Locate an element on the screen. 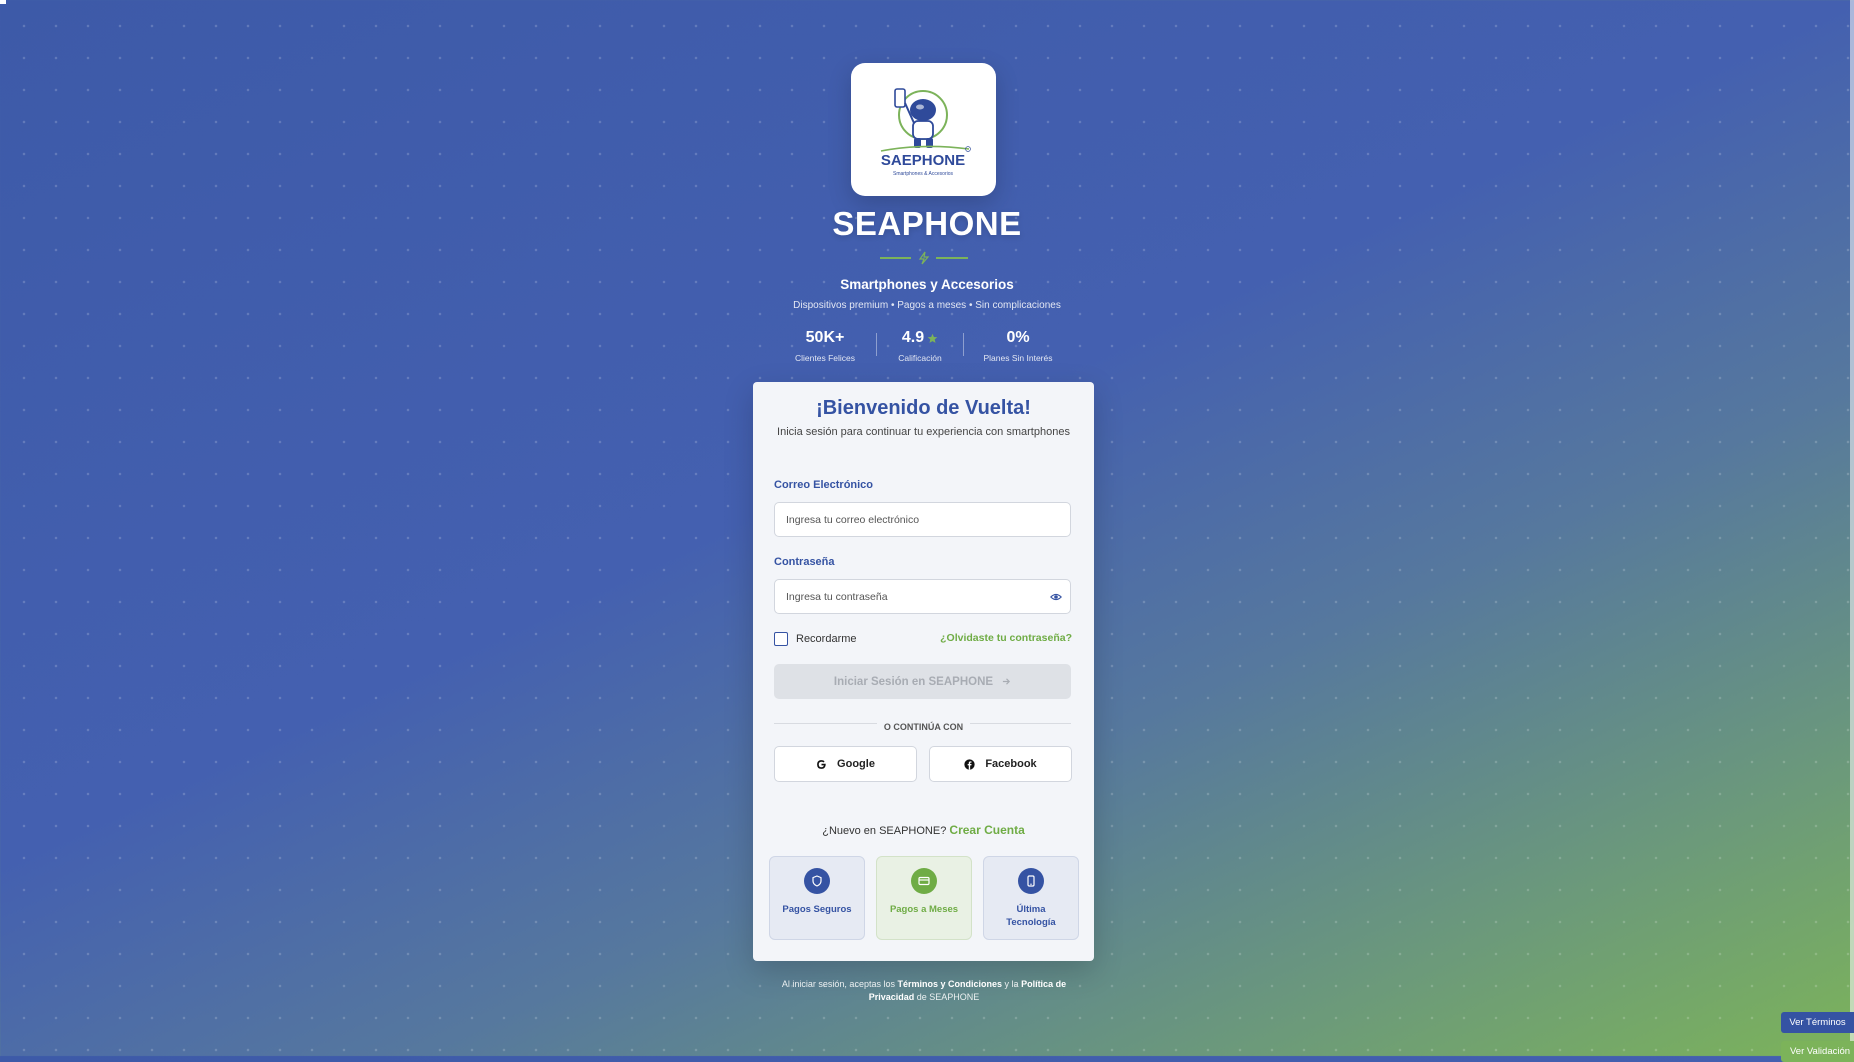  stat-value: 4.9 is located at coordinates (913, 337).